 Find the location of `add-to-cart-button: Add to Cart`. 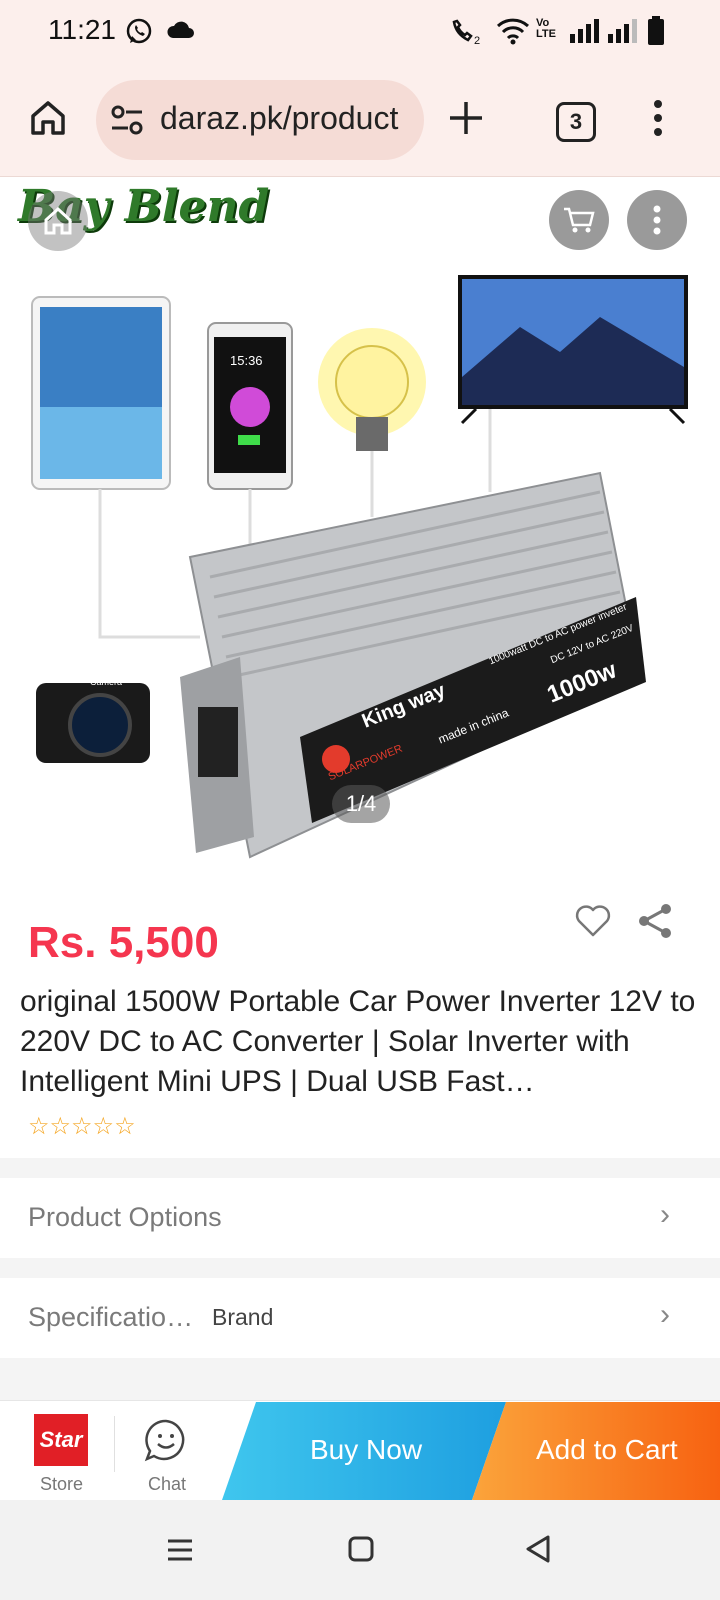

add-to-cart-button: Add to Cart is located at coordinates (595, 1451).